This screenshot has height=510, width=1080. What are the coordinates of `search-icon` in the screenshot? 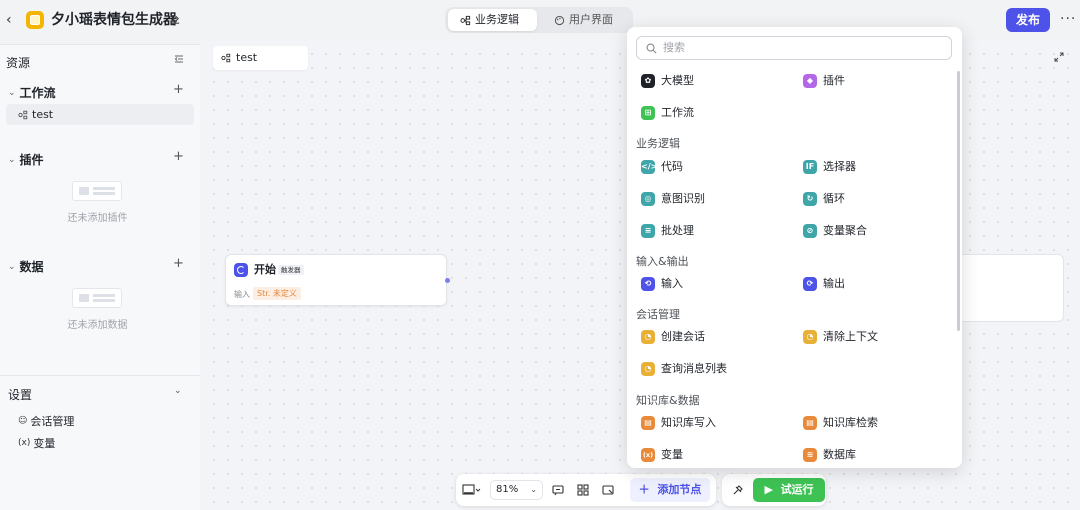 It's located at (651, 48).